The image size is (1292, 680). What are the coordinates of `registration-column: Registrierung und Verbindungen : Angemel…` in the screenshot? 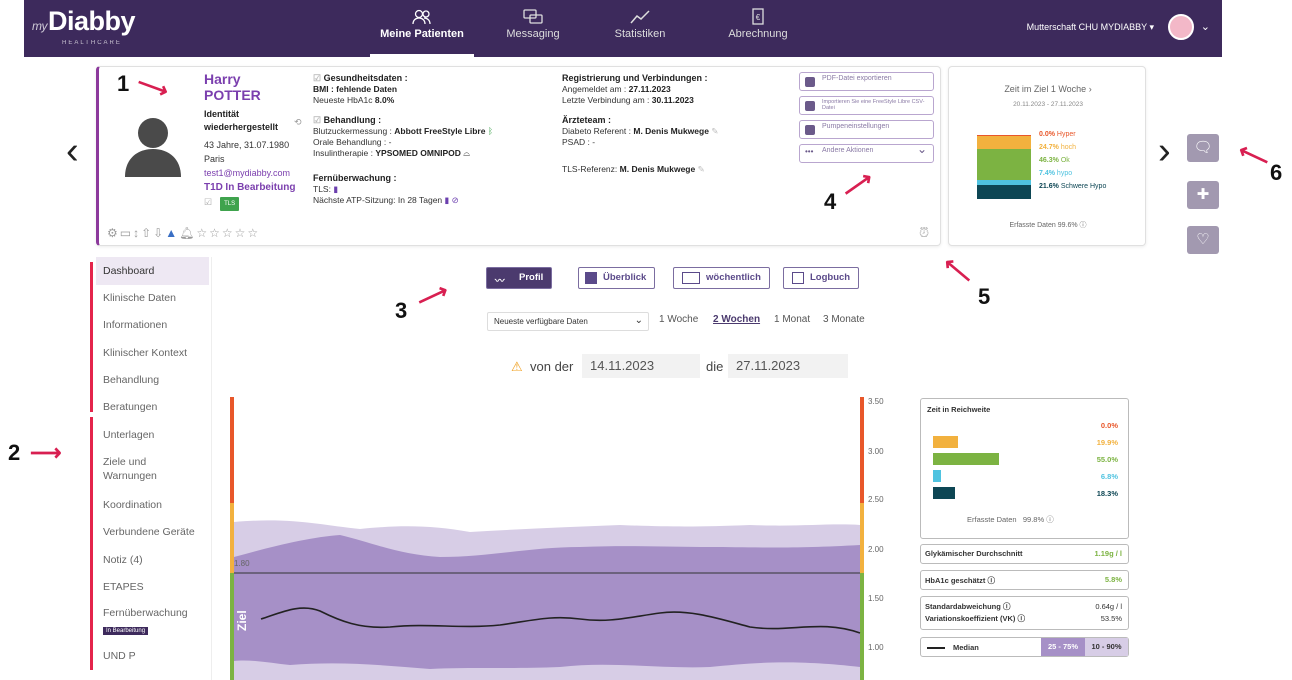 It's located at (640, 123).